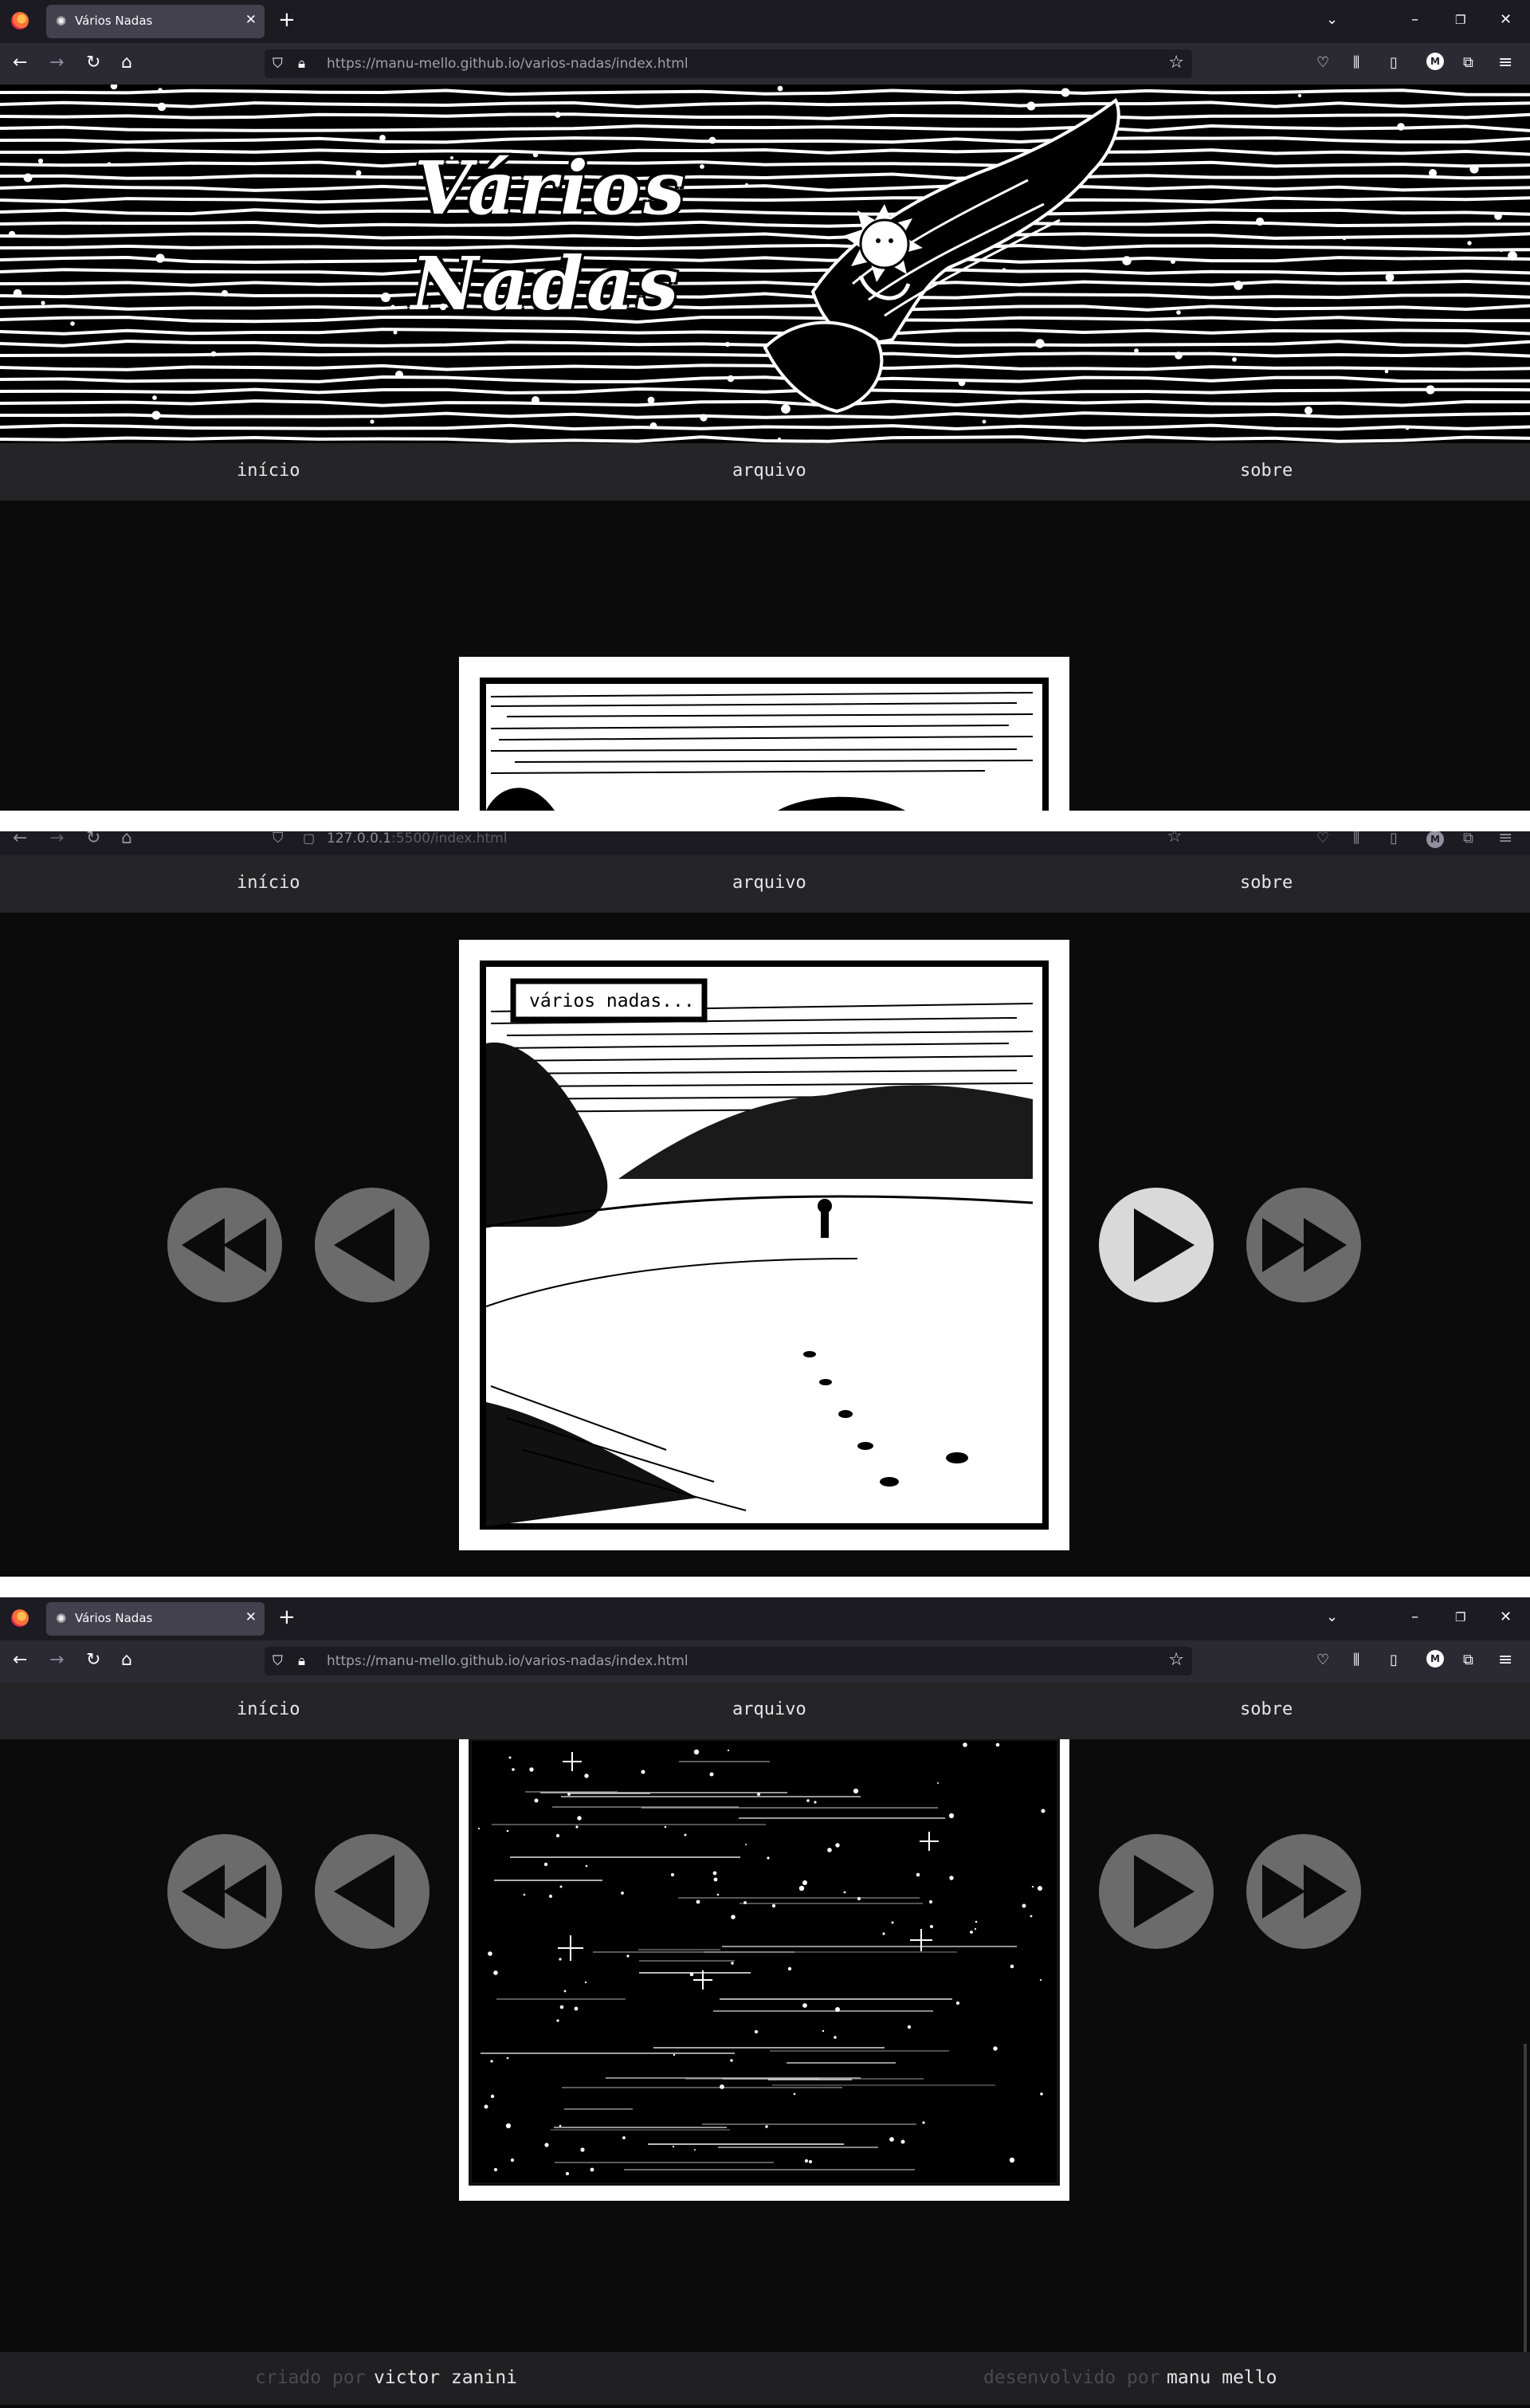 This screenshot has height=2408, width=1530. I want to click on banner-title-line1: Vários, so click(551, 188).